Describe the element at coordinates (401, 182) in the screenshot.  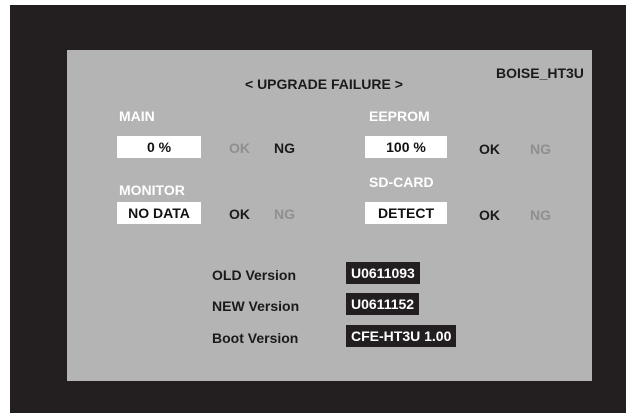
I see `sdcard-label: SD-CARD` at that location.